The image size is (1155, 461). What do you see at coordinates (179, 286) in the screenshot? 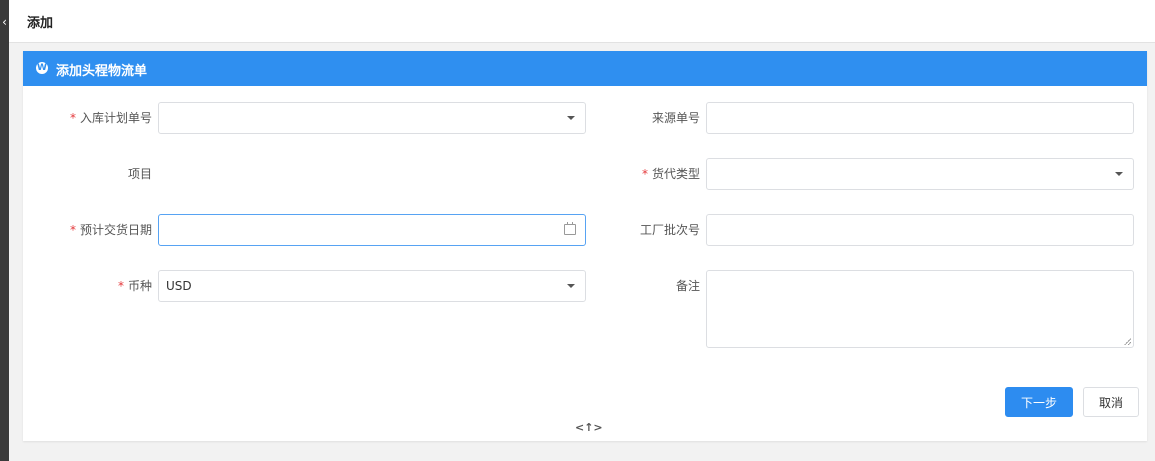
I see `currency-value: USD` at bounding box center [179, 286].